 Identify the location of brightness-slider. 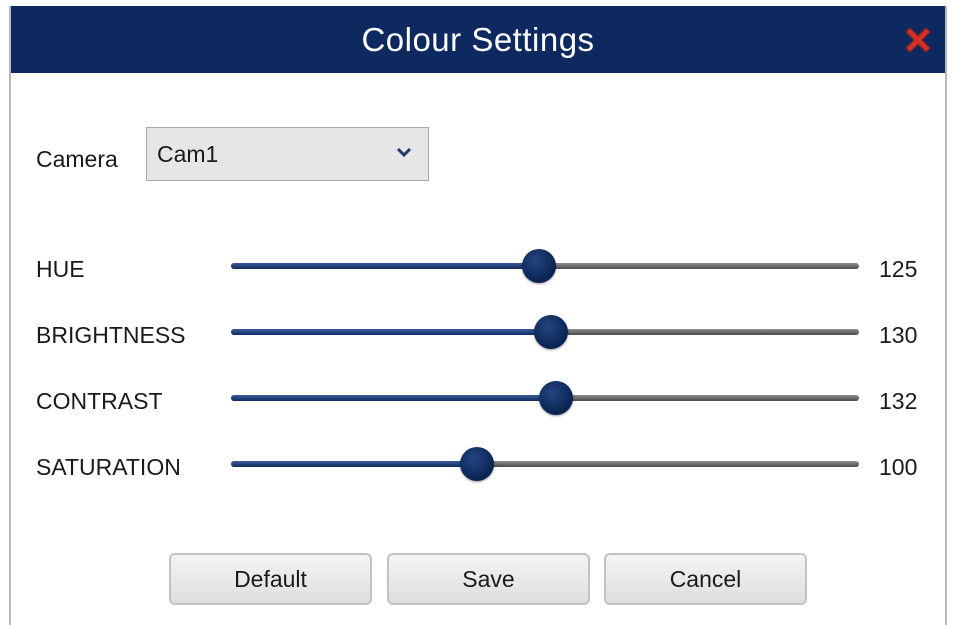
(545, 332).